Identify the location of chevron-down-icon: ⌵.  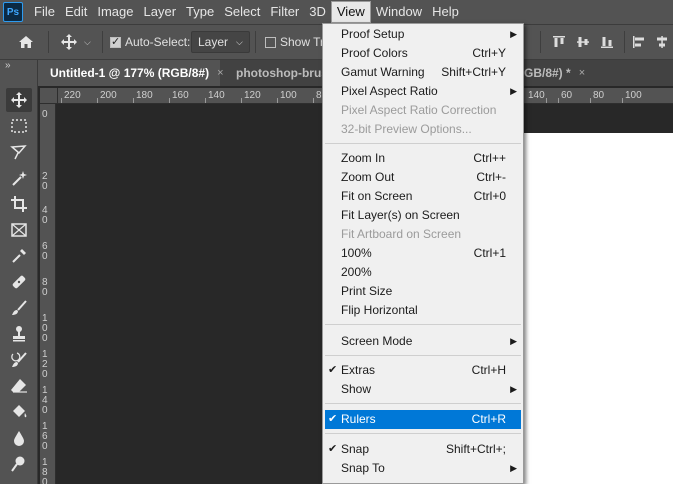
(239, 41).